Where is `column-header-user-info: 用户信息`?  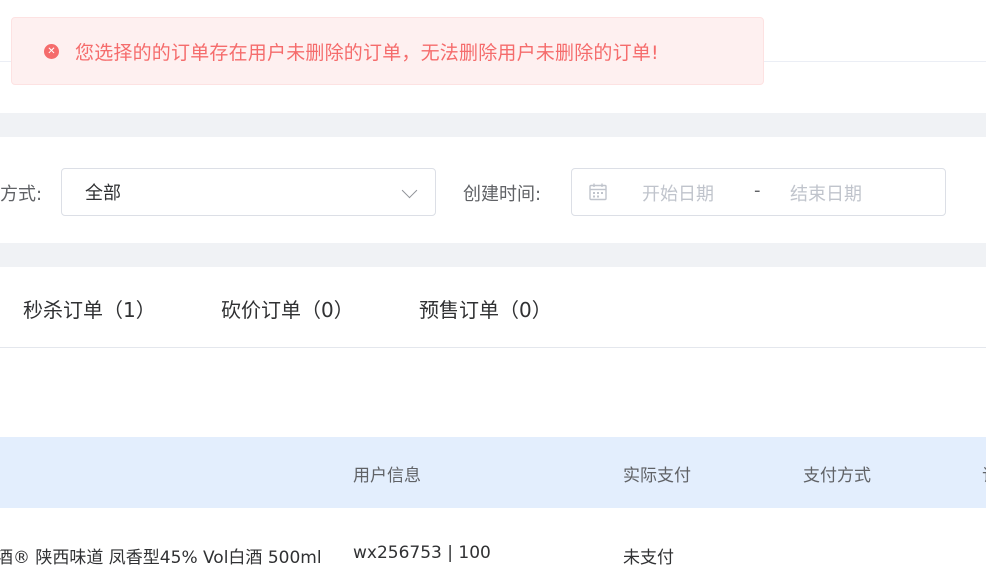 column-header-user-info: 用户信息 is located at coordinates (387, 476).